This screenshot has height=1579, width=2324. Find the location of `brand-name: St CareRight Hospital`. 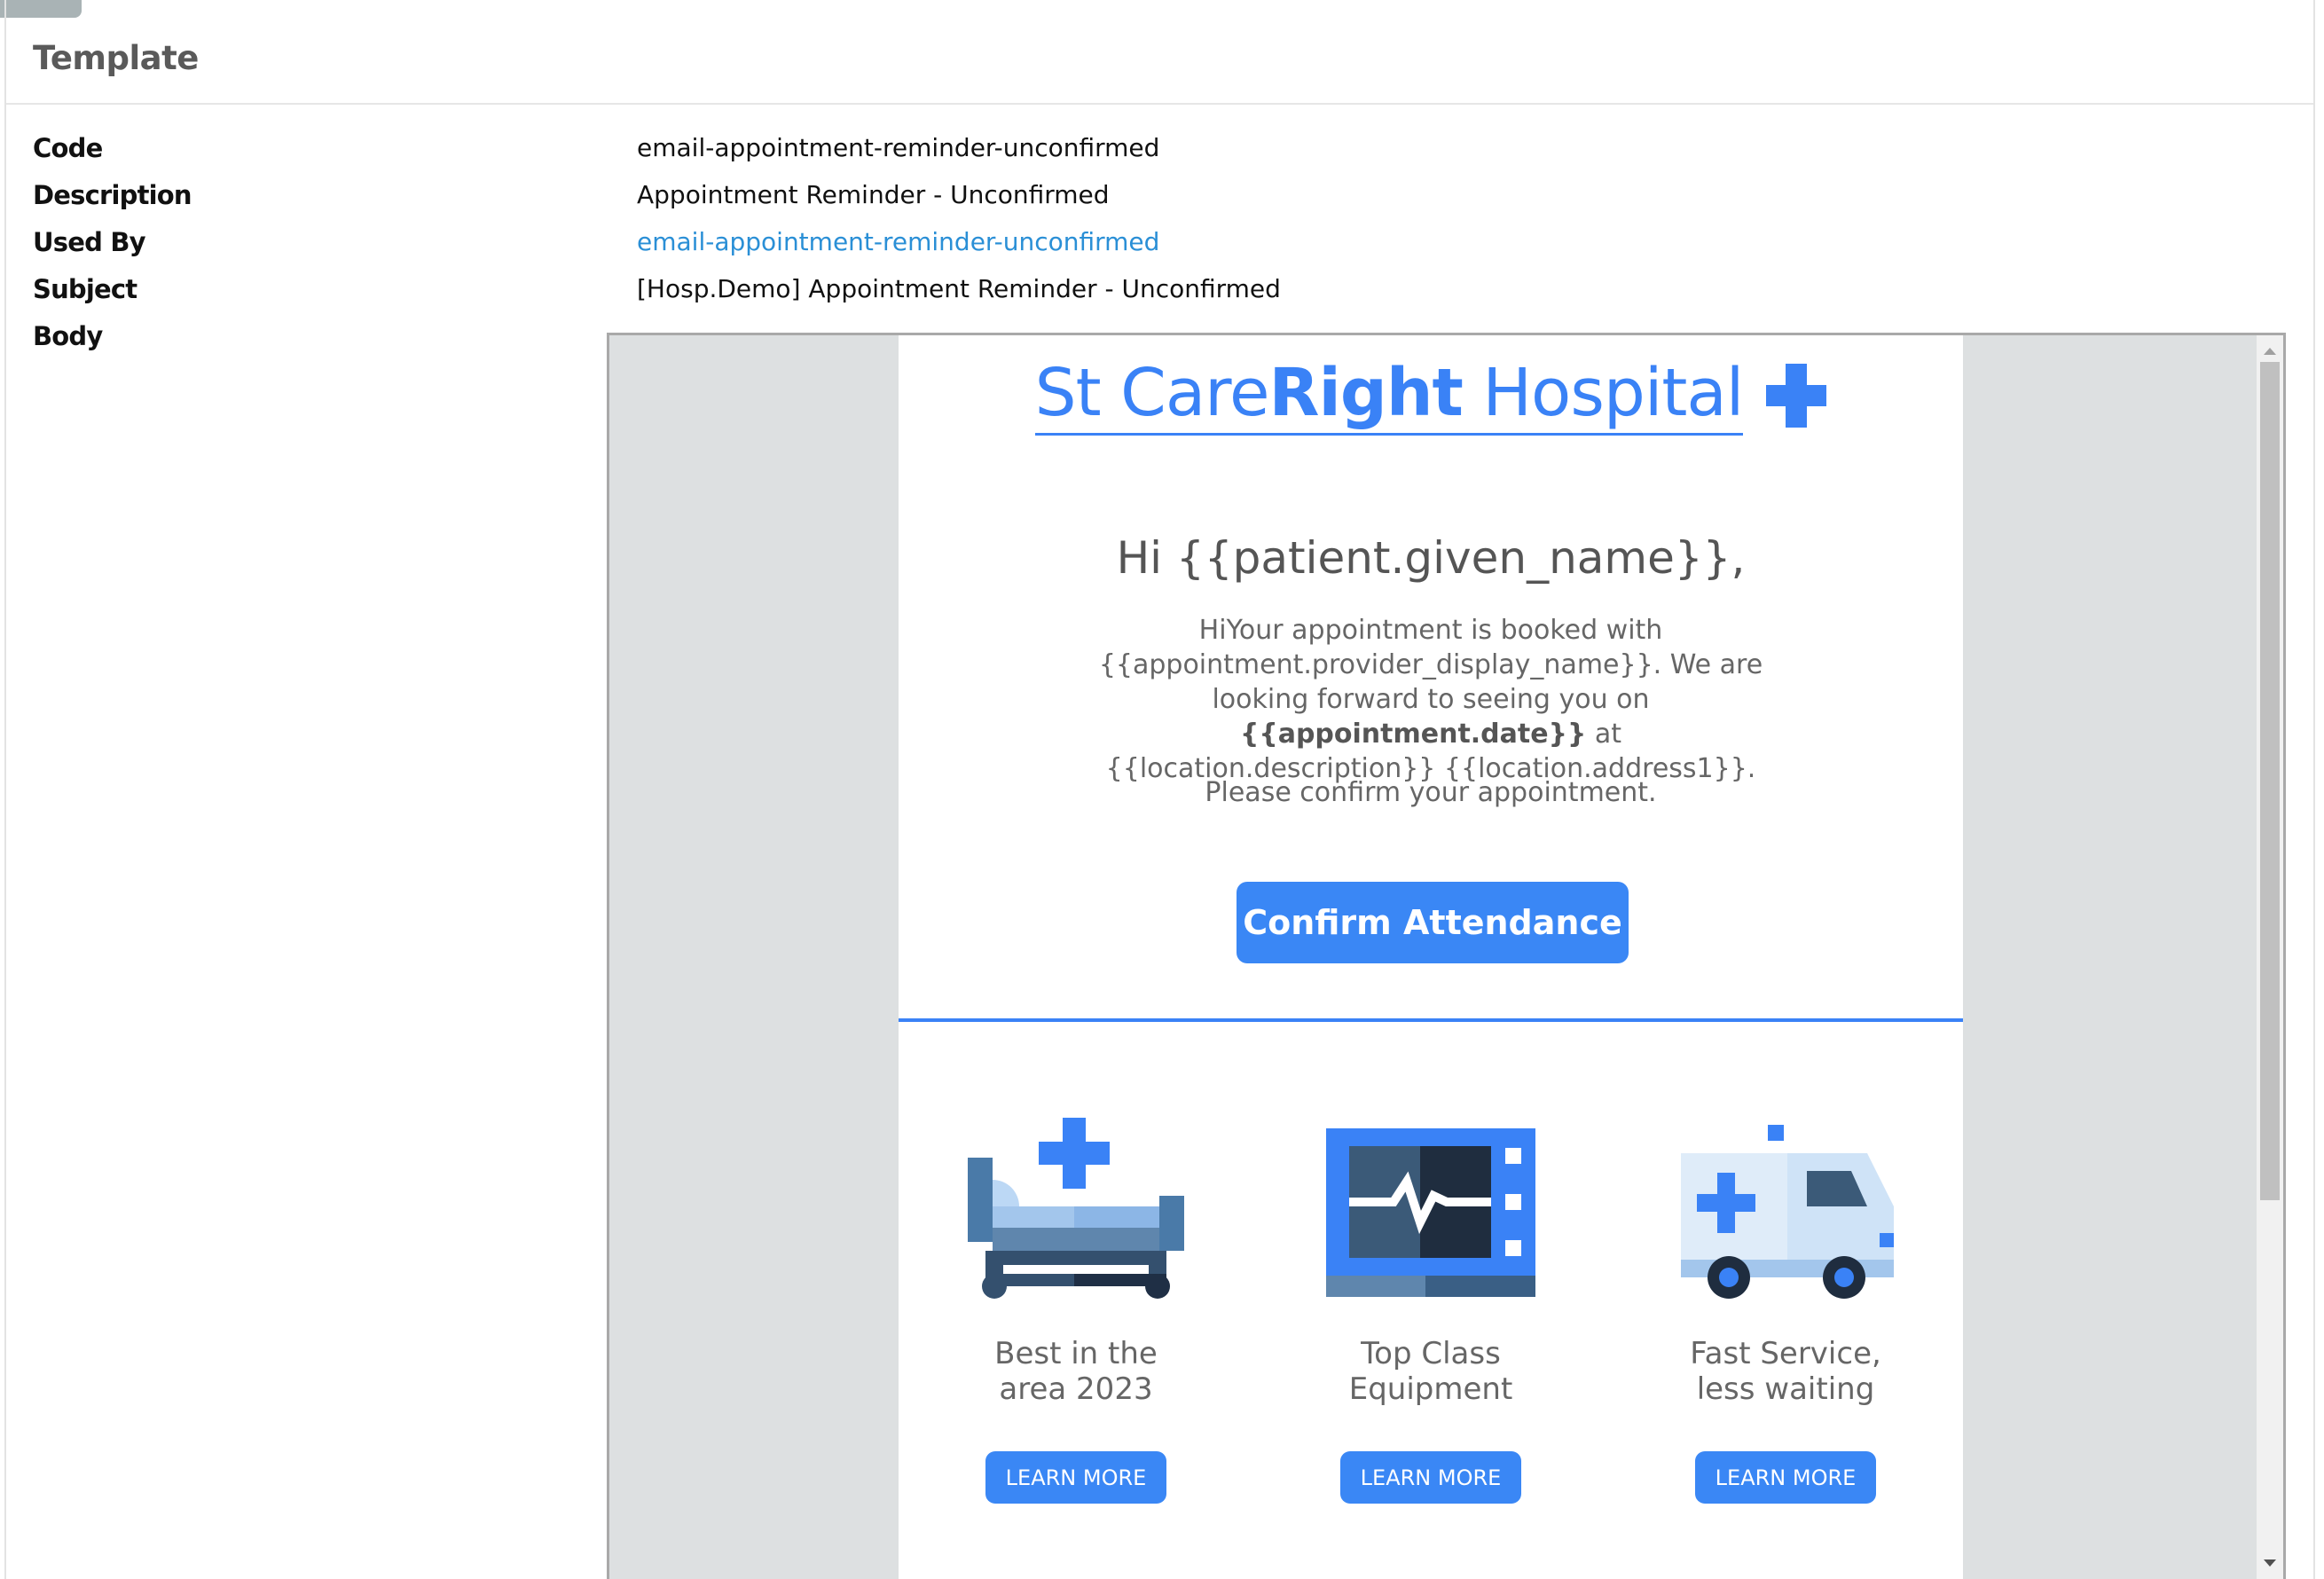

brand-name: St CareRight Hospital is located at coordinates (1389, 395).